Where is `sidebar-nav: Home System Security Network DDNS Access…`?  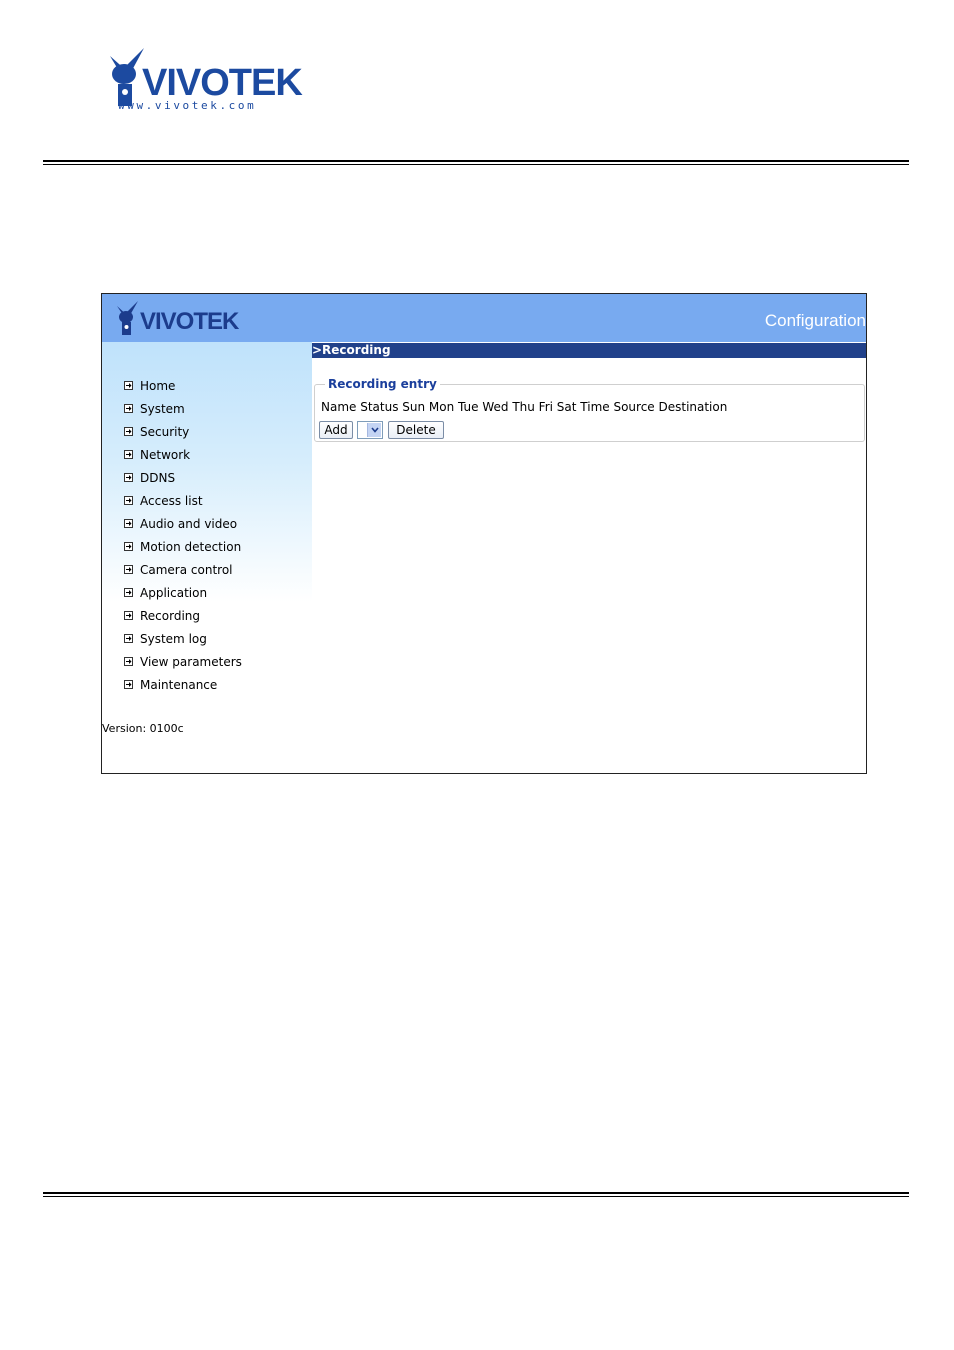
sidebar-nav: Home System Security Network DDNS Access… is located at coordinates (183, 535).